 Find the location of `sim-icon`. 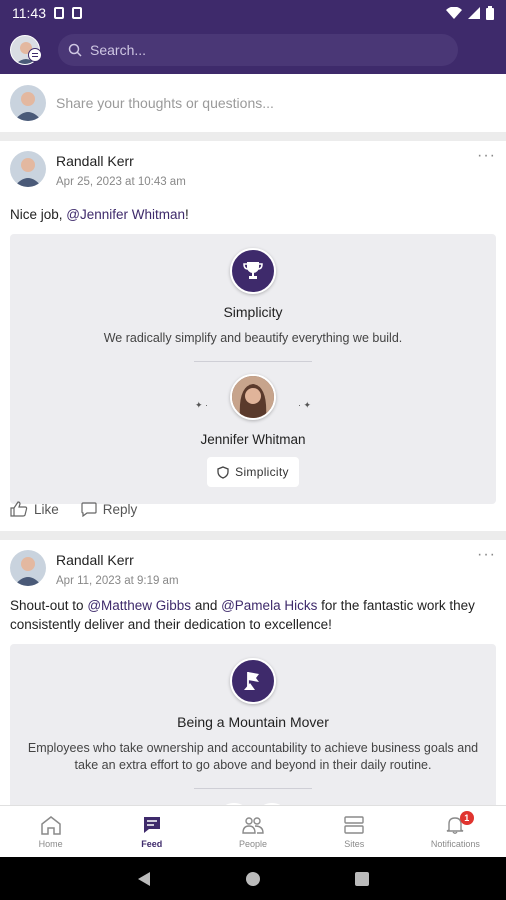

sim-icon is located at coordinates (59, 13).